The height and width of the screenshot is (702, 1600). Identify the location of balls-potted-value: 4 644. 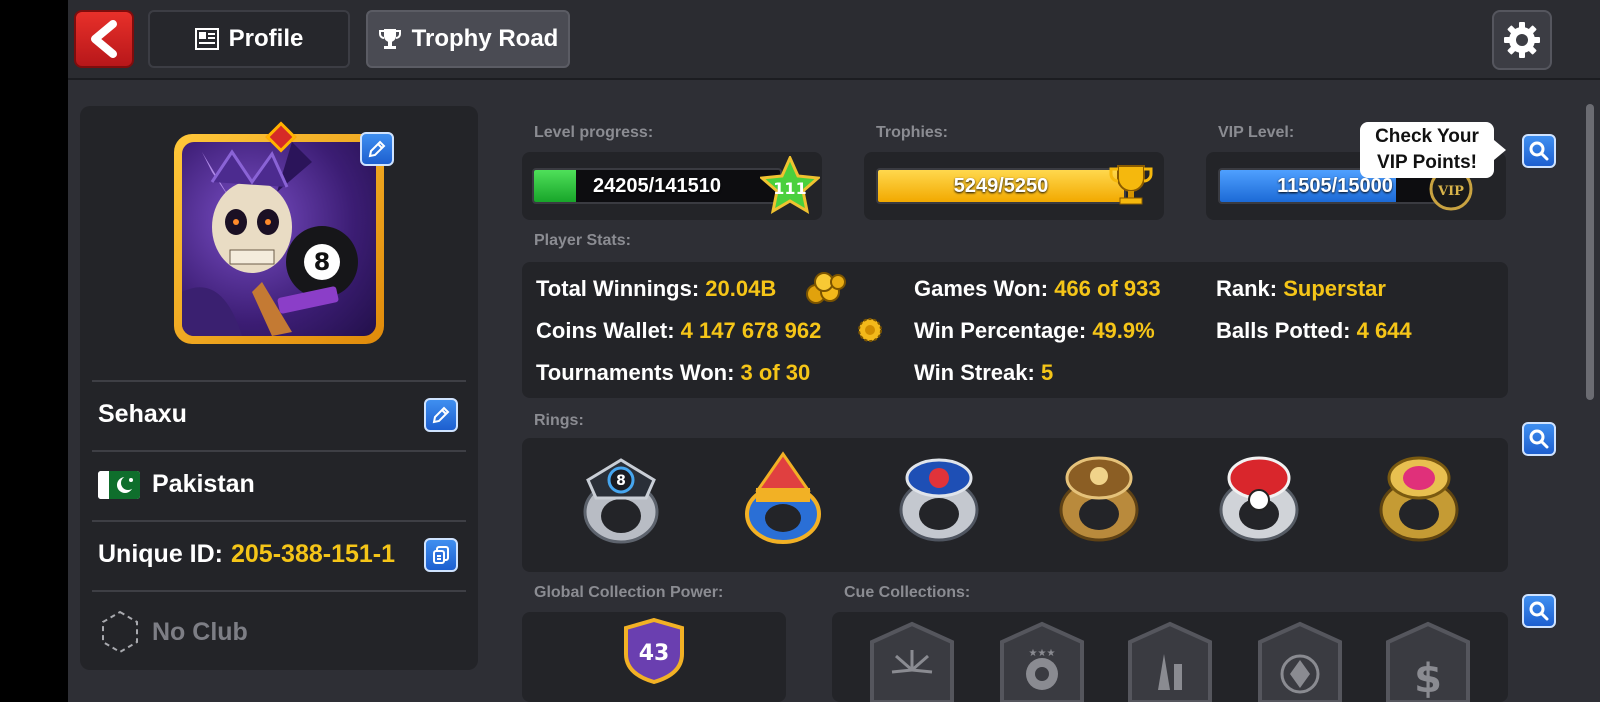
(1384, 330).